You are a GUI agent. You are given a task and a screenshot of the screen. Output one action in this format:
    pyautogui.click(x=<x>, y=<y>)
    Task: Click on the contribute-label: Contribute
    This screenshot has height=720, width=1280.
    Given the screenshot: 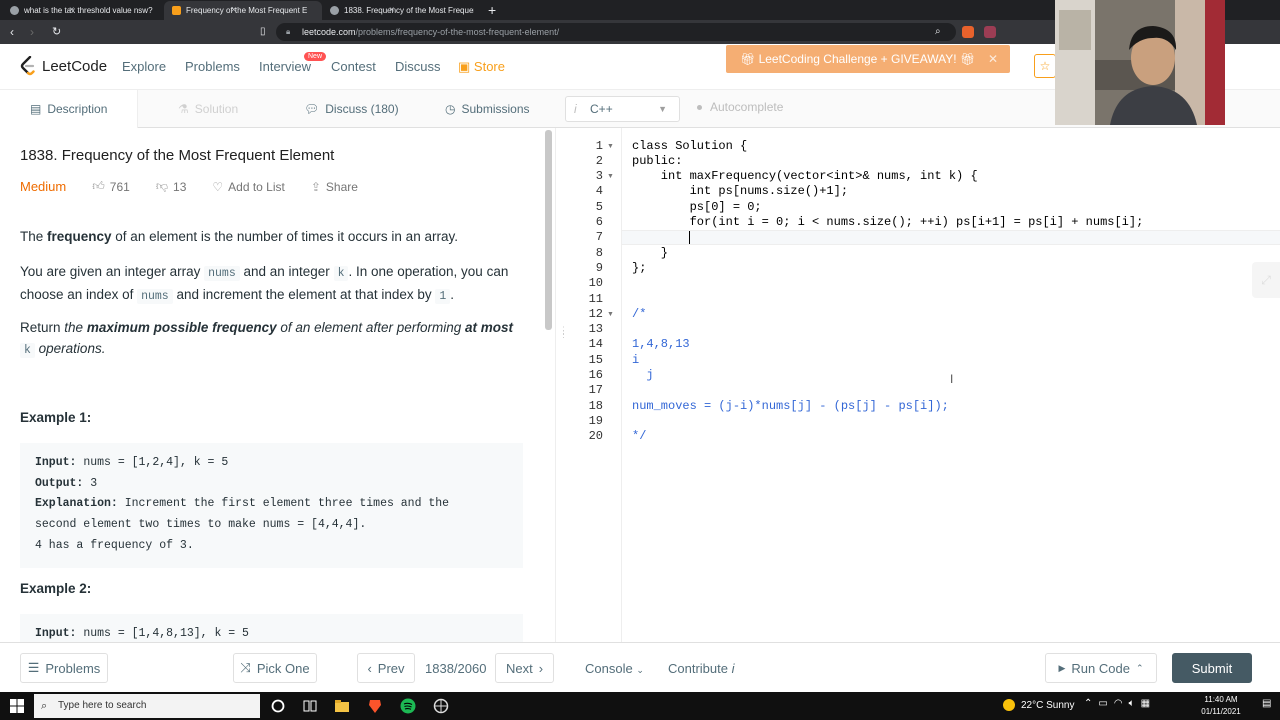 What is the action you would take?
    pyautogui.click(x=698, y=668)
    